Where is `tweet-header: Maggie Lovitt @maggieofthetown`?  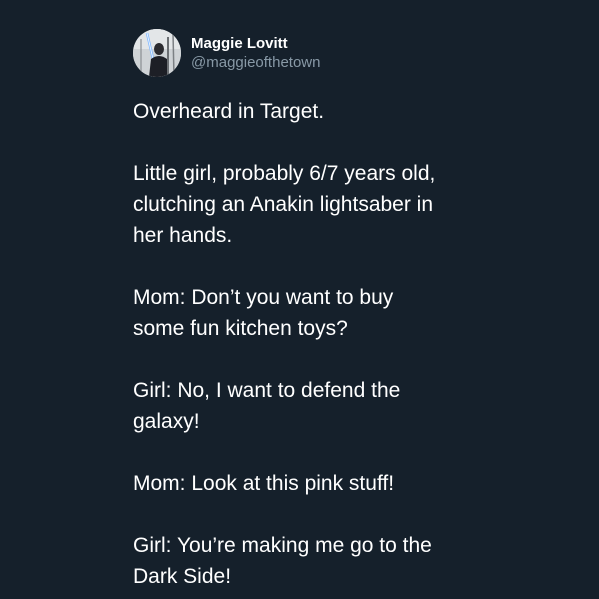 tweet-header: Maggie Lovitt @maggieofthetown is located at coordinates (353, 53).